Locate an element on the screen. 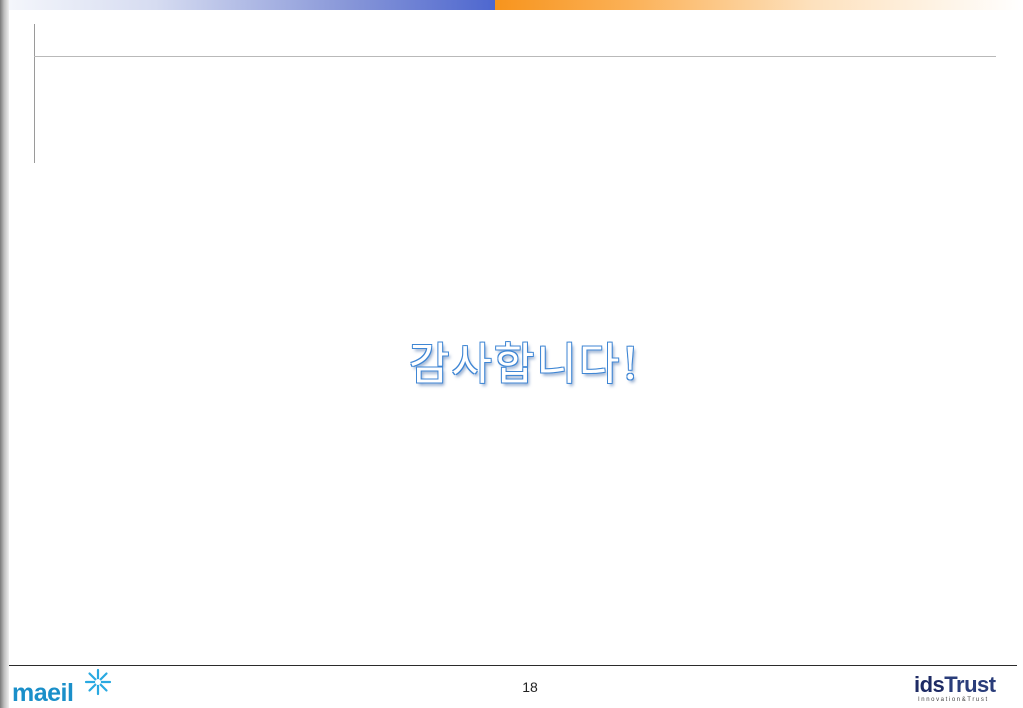 This screenshot has height=708, width=1023. top-decor-bar is located at coordinates (516, 5).